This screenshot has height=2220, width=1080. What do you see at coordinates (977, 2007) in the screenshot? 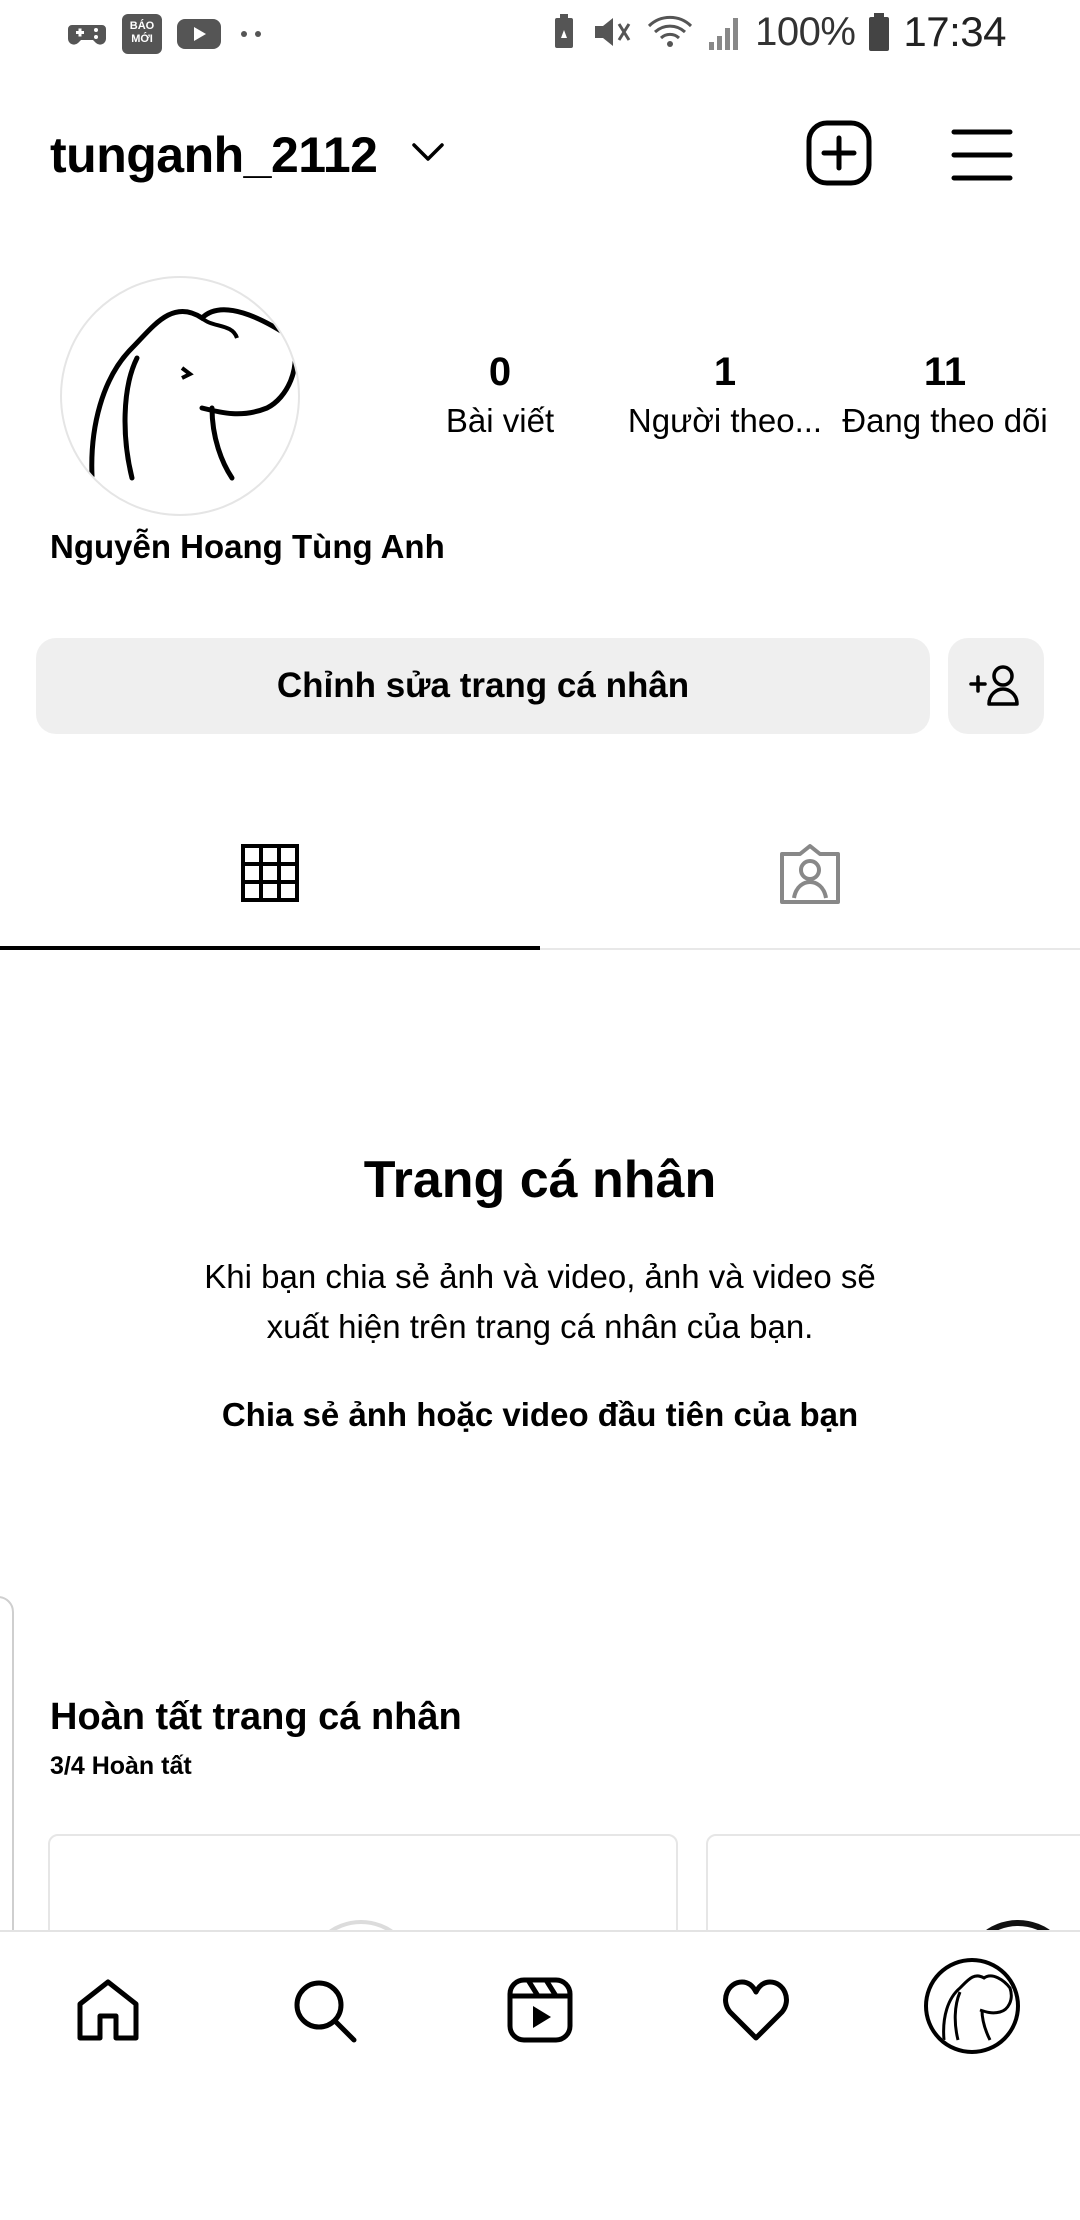
I see `profile-avatar-icon` at bounding box center [977, 2007].